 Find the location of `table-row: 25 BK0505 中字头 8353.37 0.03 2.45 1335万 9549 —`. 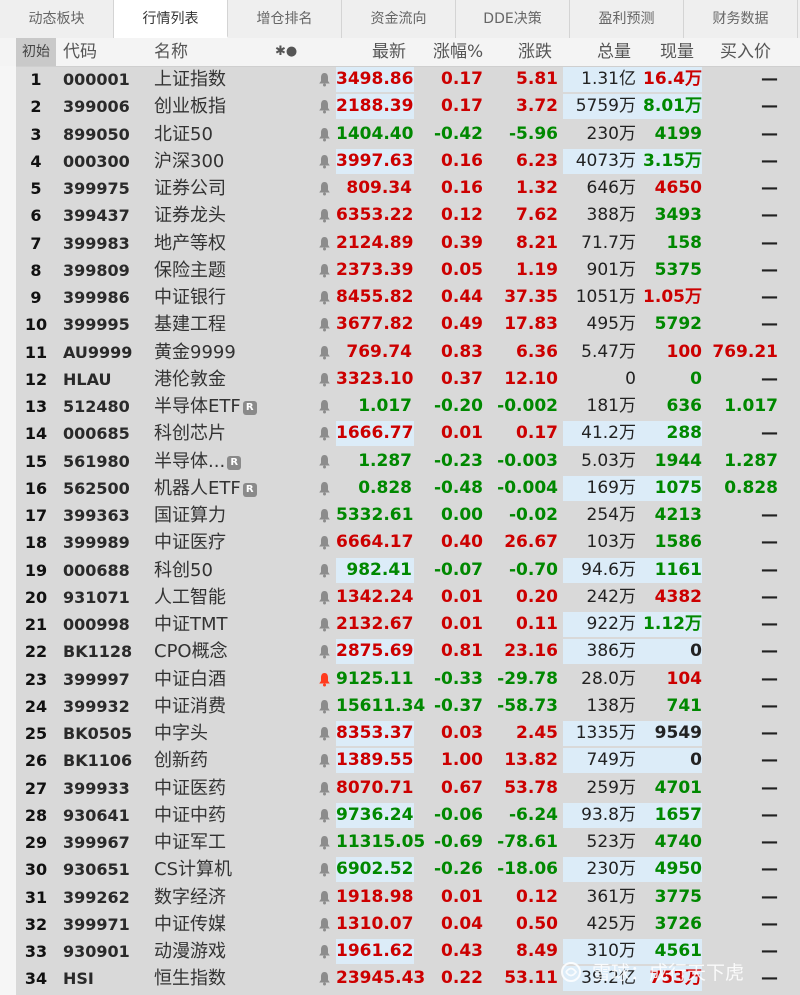

table-row: 25 BK0505 中字头 8353.37 0.03 2.45 1335万 9549 — is located at coordinates (400, 733).